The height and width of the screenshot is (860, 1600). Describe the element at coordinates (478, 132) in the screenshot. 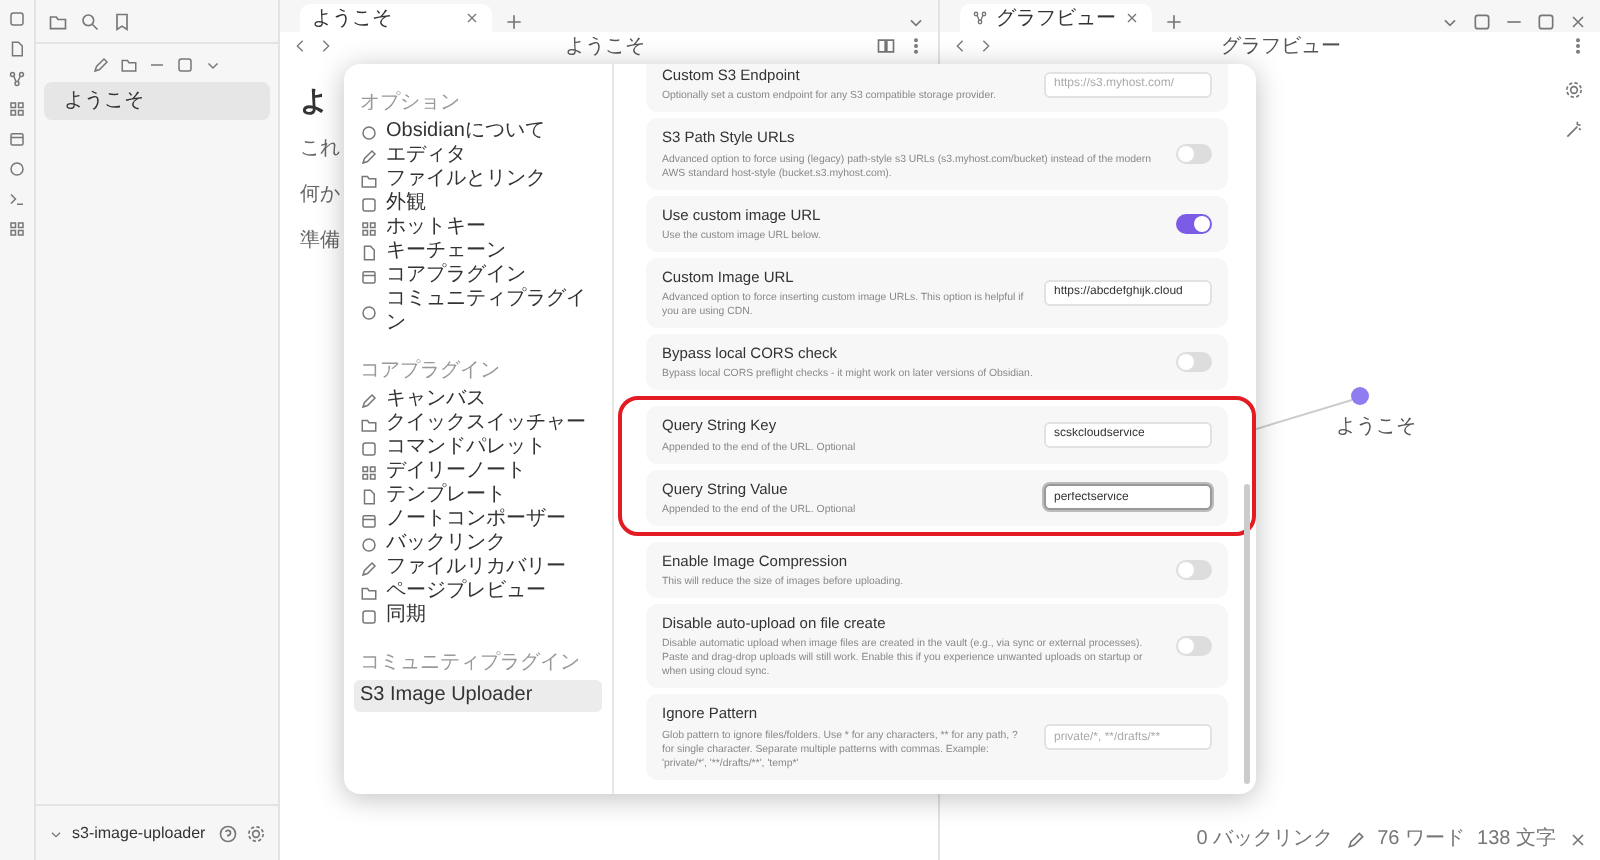

I see `settings-nav-item: Obsidianについて` at that location.